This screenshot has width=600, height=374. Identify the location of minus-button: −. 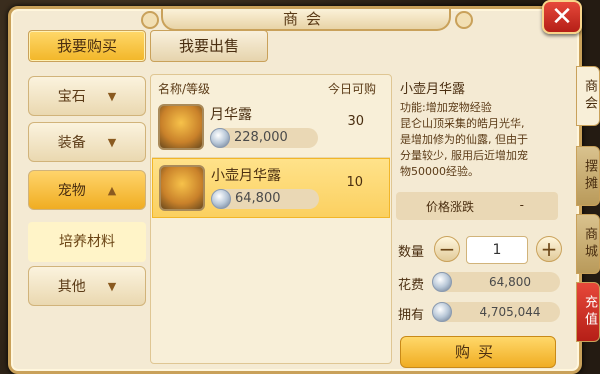
(447, 249).